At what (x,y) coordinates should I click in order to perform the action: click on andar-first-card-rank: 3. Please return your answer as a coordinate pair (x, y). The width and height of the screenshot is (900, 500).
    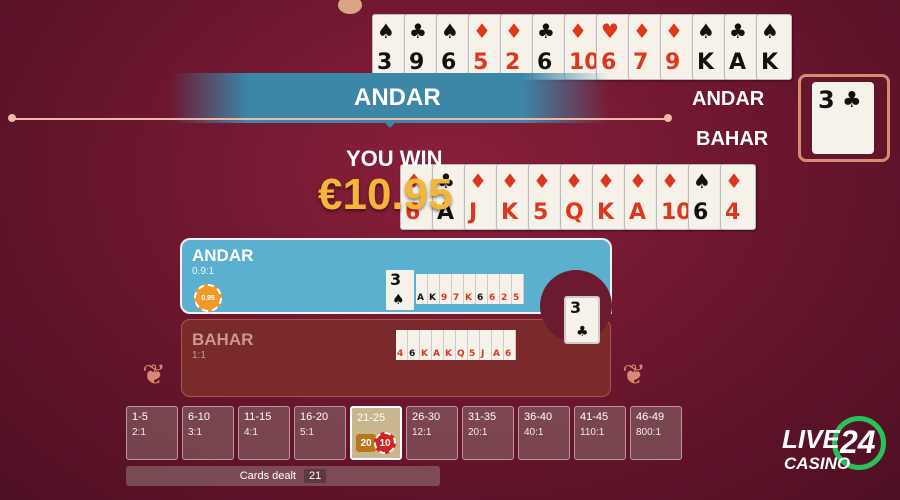
    Looking at the image, I should click on (396, 279).